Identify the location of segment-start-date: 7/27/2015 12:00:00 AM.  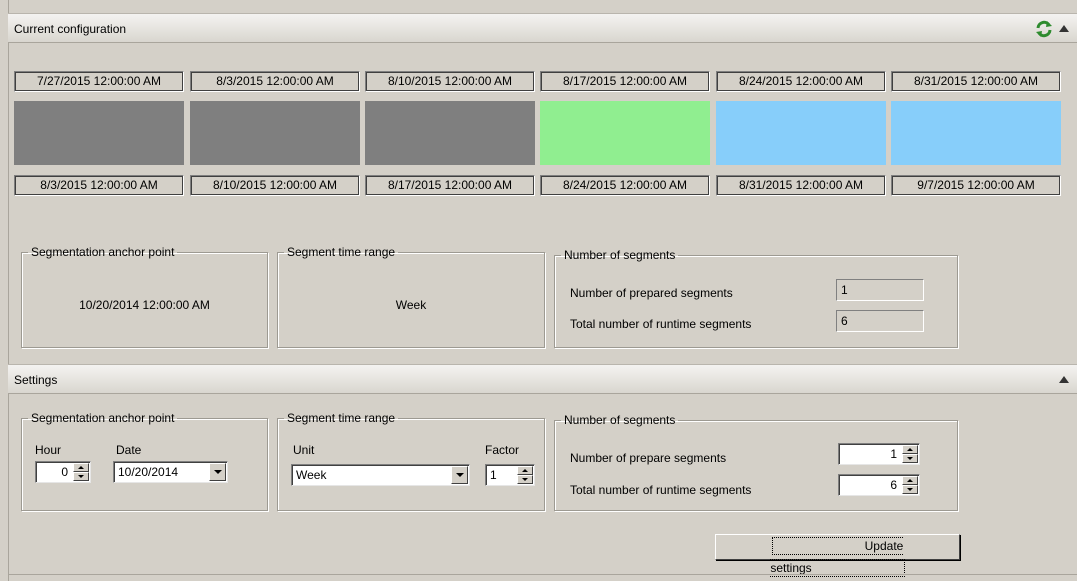
(99, 81).